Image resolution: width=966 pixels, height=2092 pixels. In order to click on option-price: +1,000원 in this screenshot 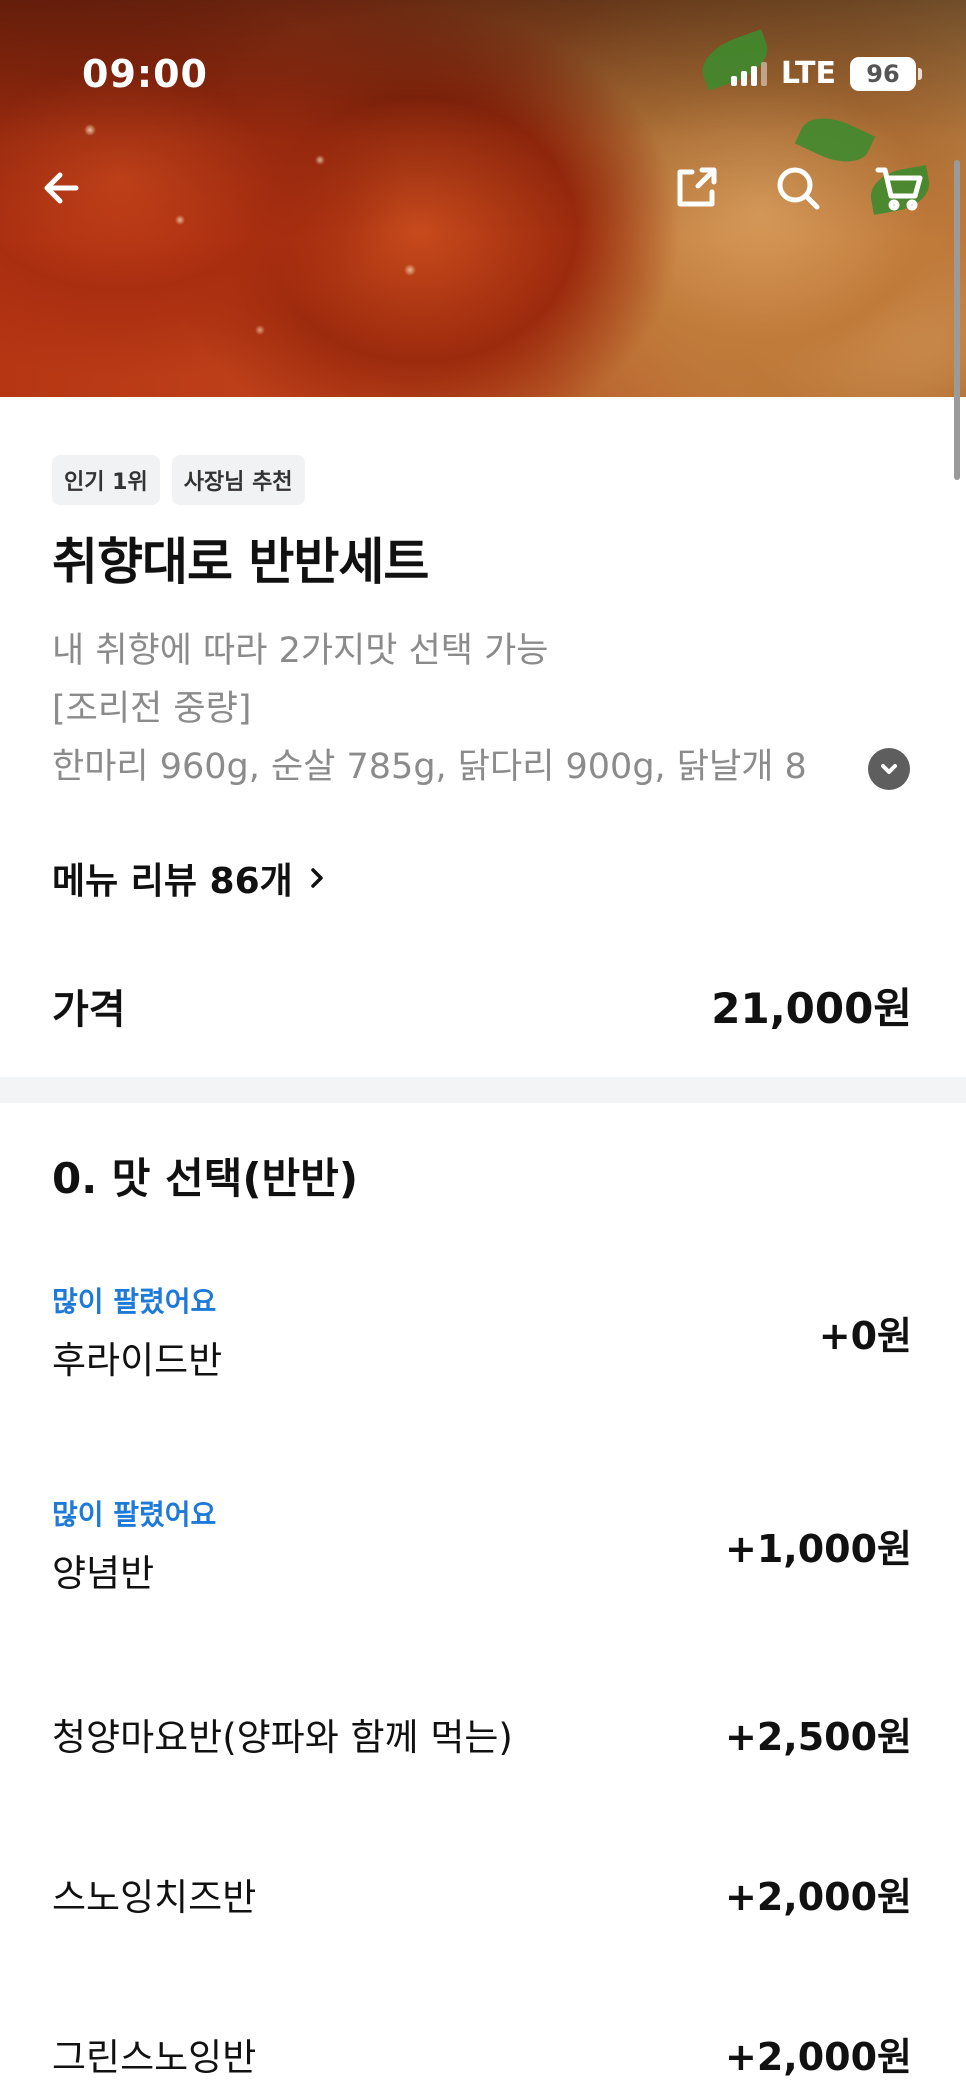, I will do `click(818, 1548)`.